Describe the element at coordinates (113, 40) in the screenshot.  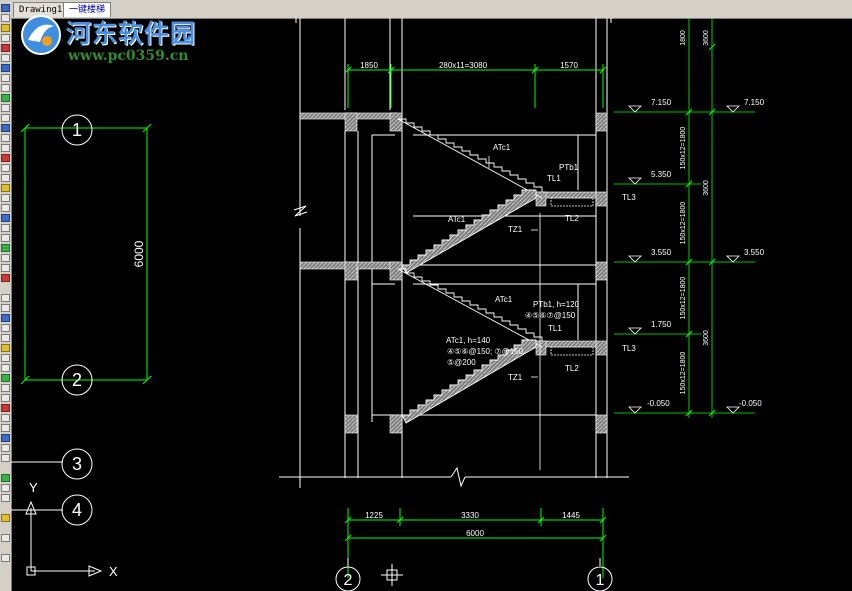
I see `watermark: 河东软件园 www.pc0359.cn` at that location.